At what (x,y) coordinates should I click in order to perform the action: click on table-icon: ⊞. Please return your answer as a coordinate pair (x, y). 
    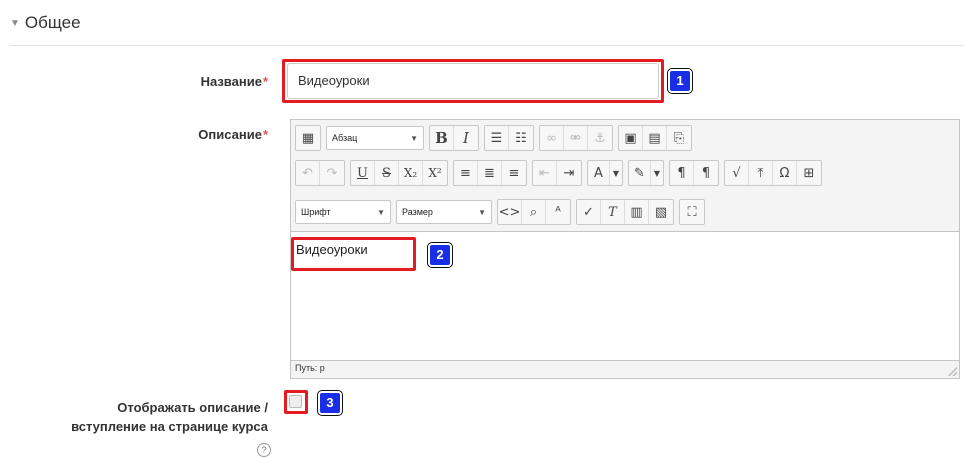
    Looking at the image, I should click on (809, 173).